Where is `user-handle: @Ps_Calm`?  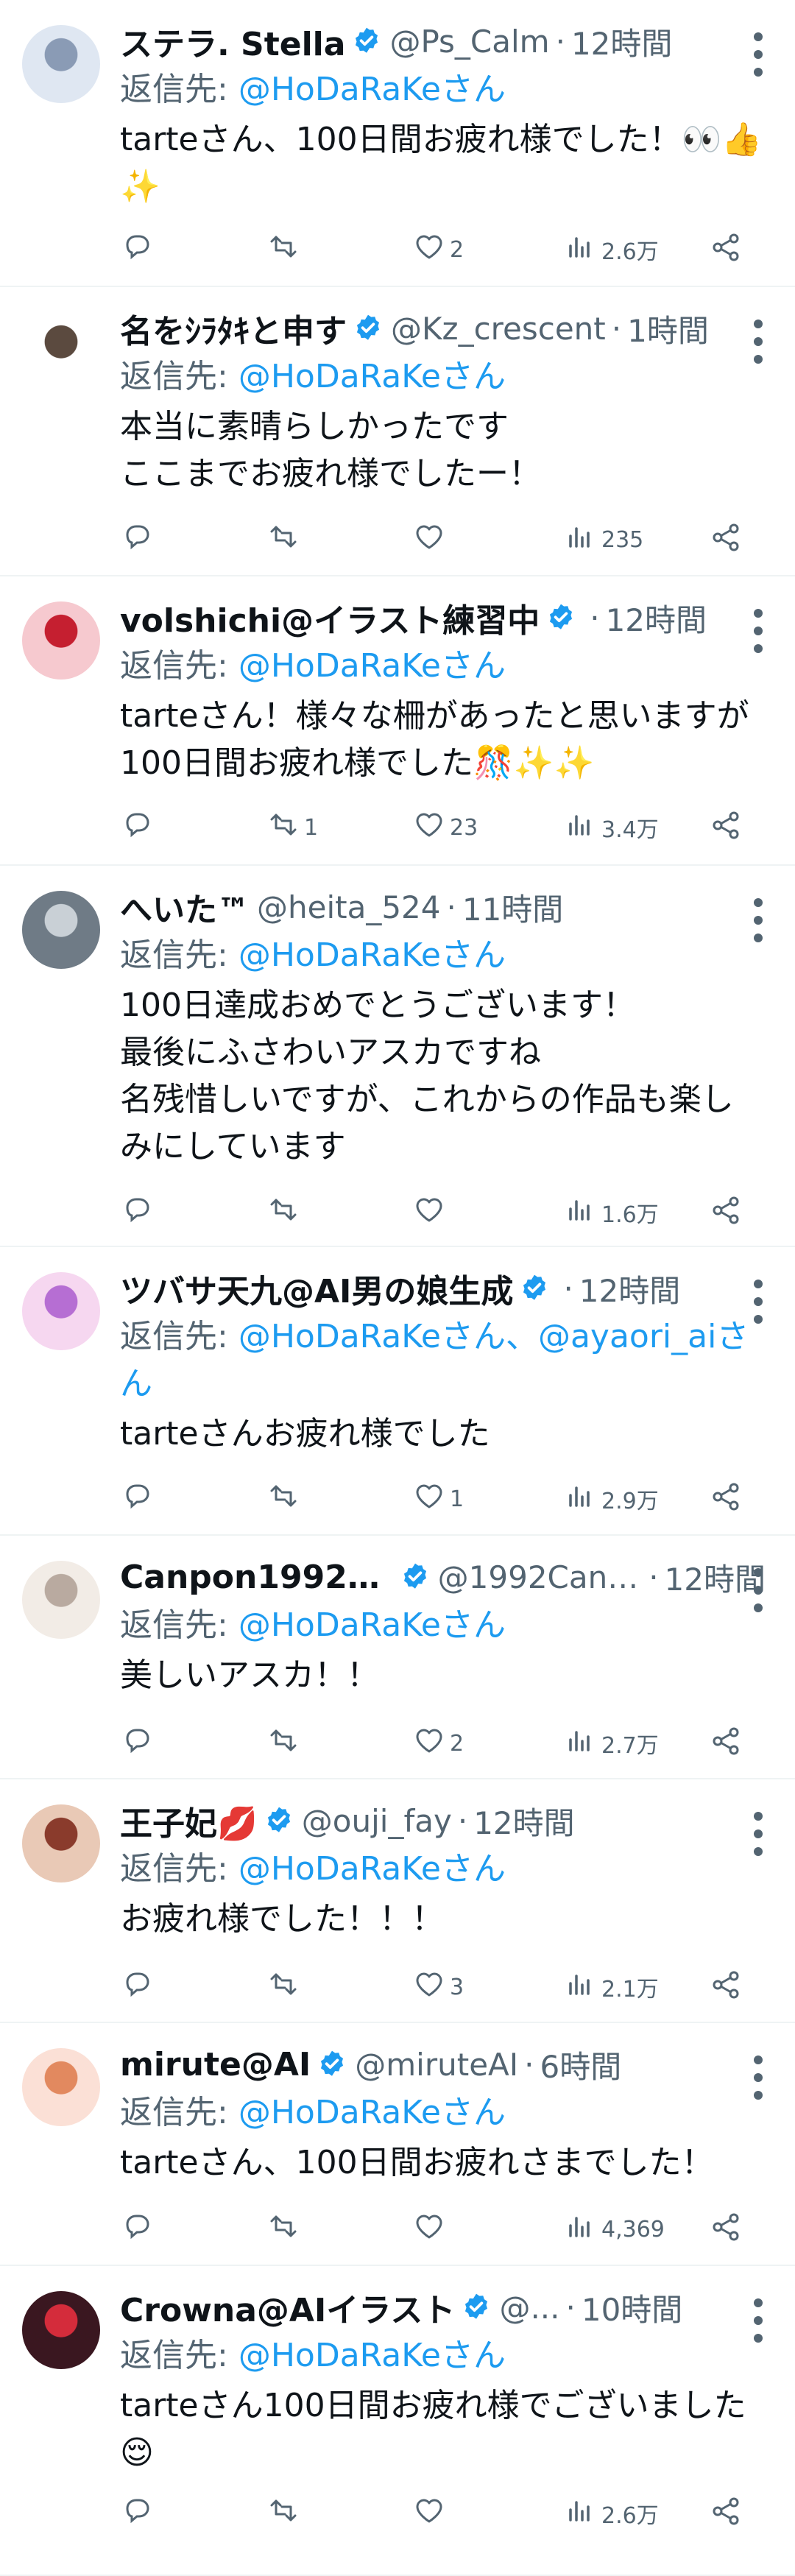 user-handle: @Ps_Calm is located at coordinates (469, 42).